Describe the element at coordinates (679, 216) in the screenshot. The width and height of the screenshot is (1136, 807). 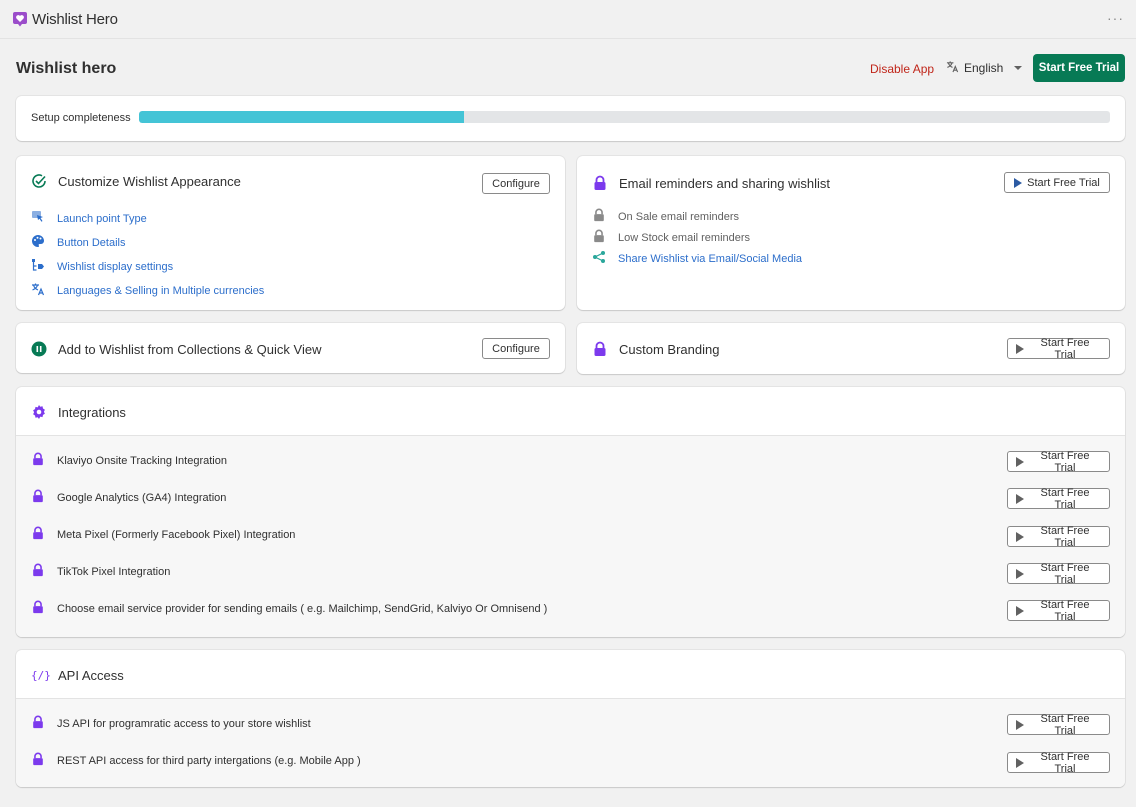
I see `feature-label: On Sale email reminders` at that location.